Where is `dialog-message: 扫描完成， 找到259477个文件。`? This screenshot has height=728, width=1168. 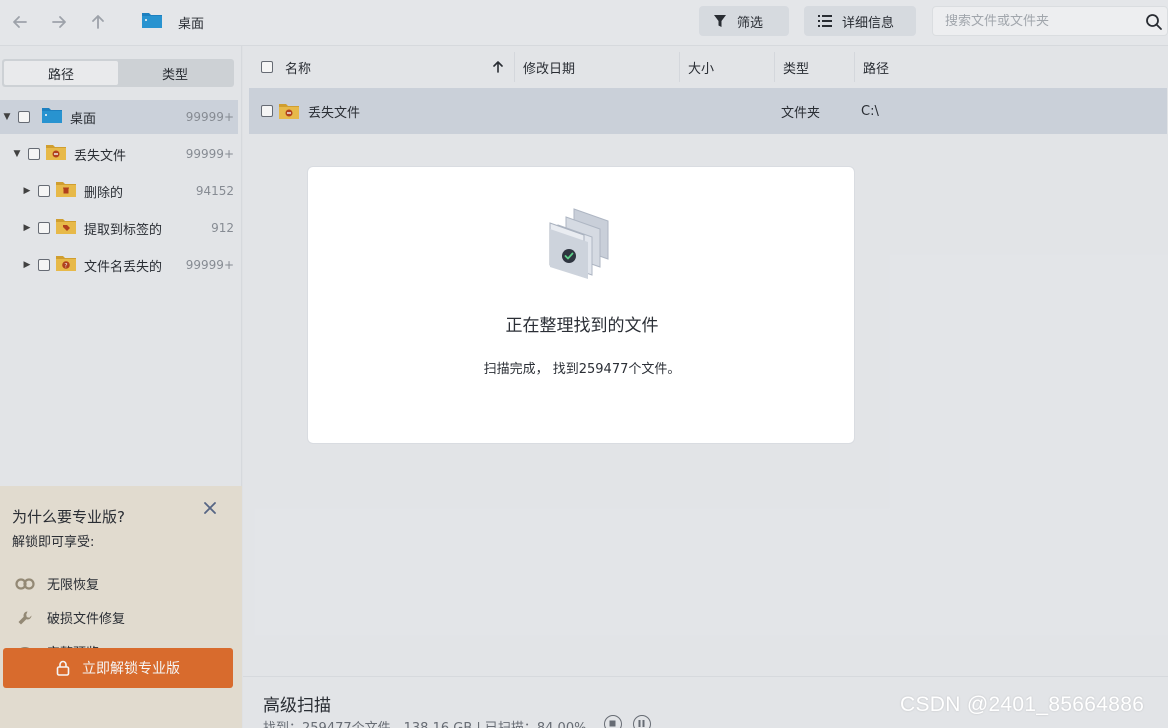 dialog-message: 扫描完成， 找到259477个文件。 is located at coordinates (582, 369).